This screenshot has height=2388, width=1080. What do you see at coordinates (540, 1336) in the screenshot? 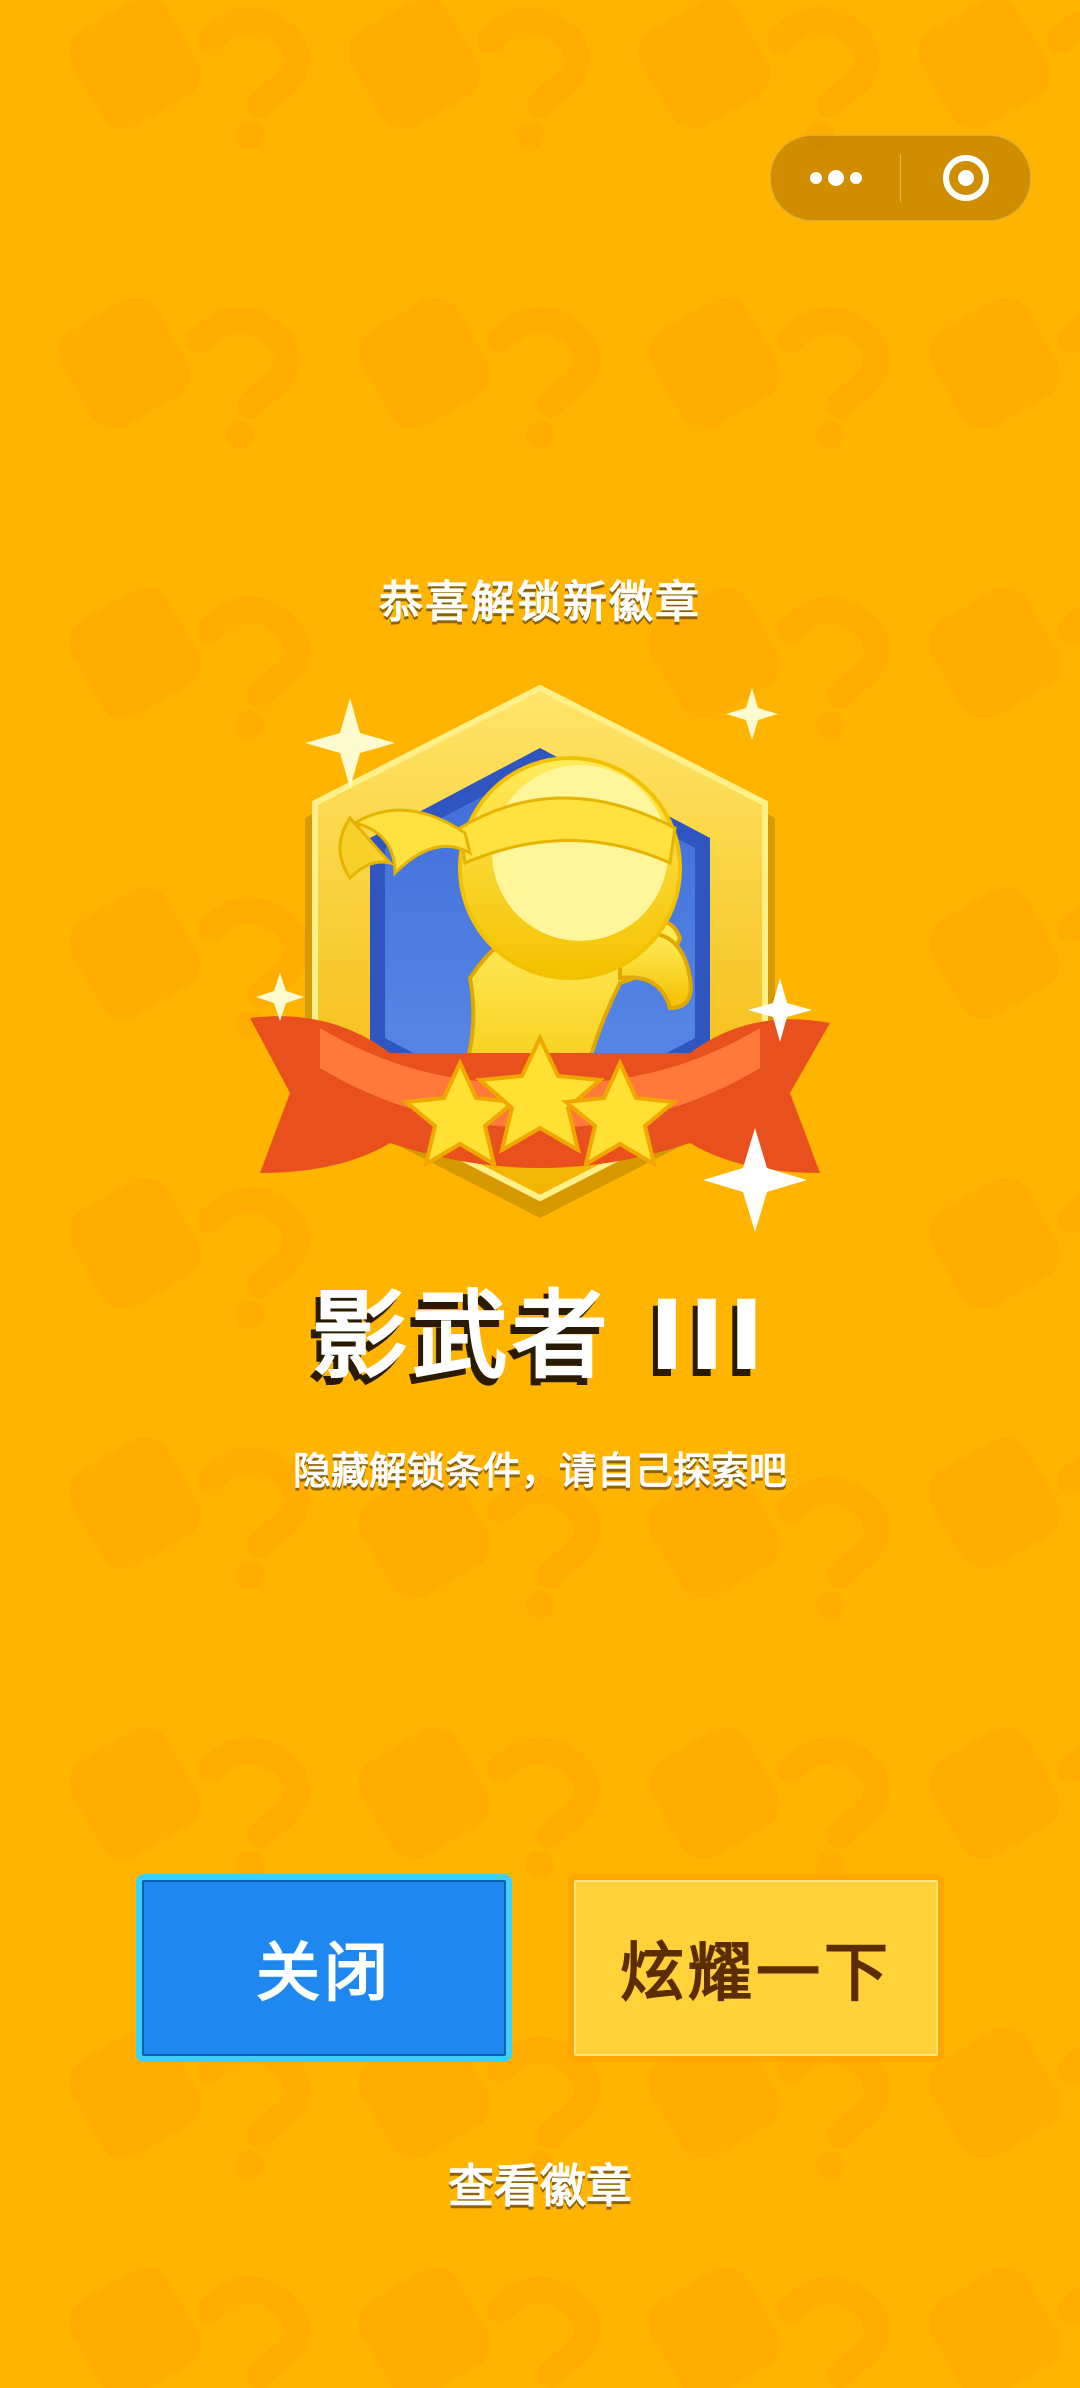
I see `badge-name: 影武者 III` at bounding box center [540, 1336].